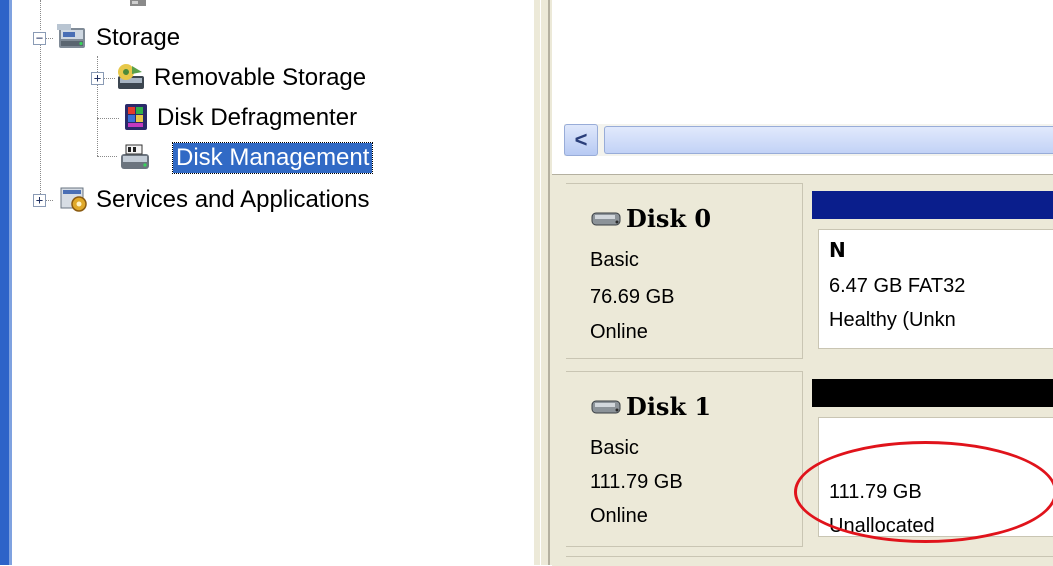 The image size is (1053, 566). I want to click on tree-item-label: Removable Storage, so click(260, 77).